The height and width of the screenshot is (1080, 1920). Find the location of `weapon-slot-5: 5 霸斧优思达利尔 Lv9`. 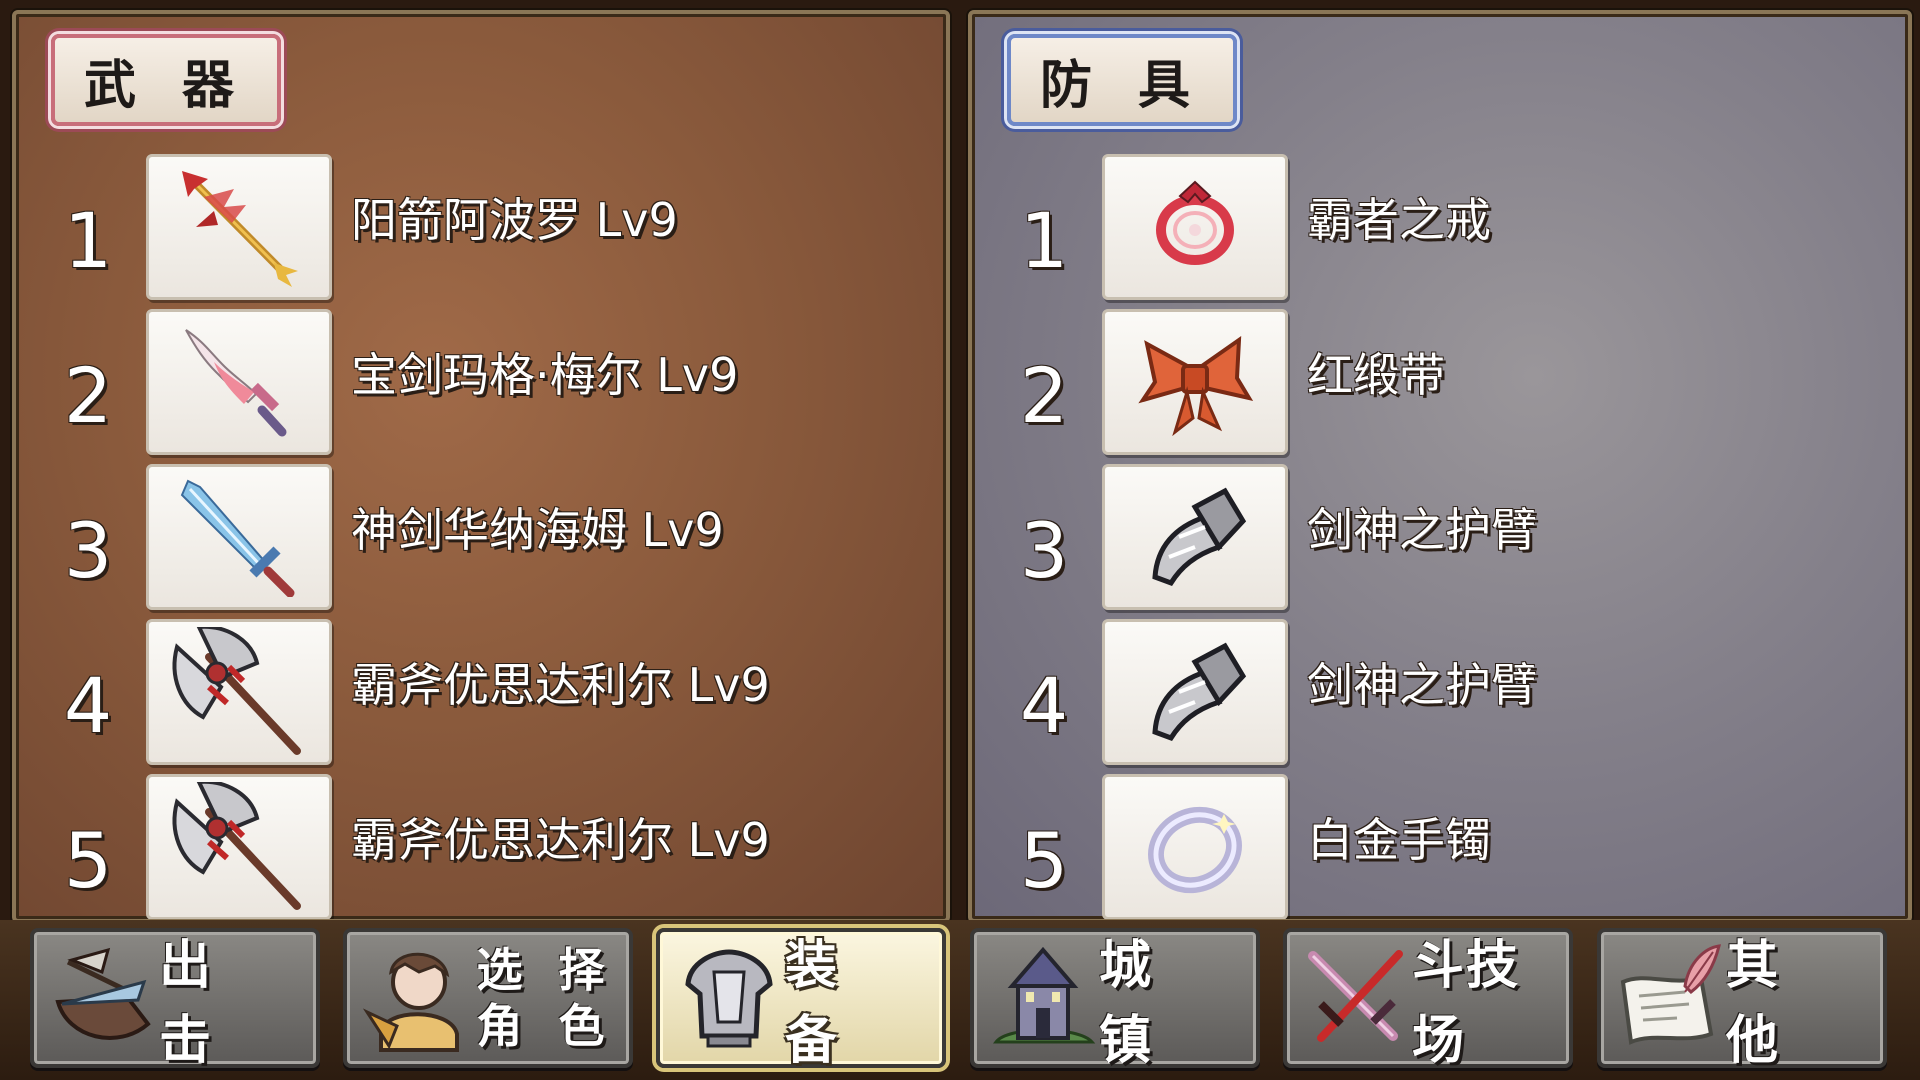

weapon-slot-5: 5 霸斧优思达利尔 Lv9 is located at coordinates (481, 846).